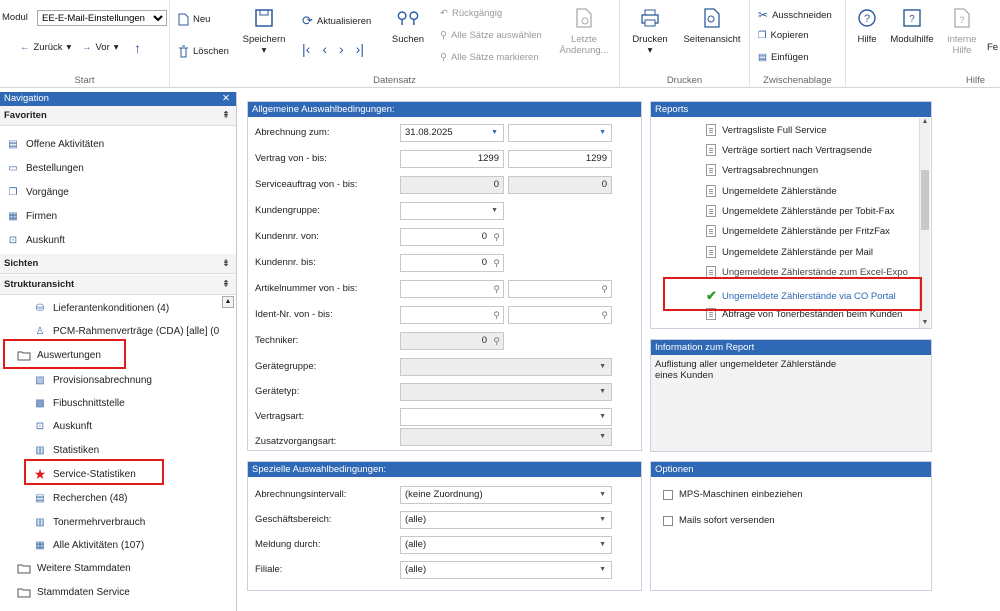  I want to click on copy-icon: ❐, so click(762, 35).